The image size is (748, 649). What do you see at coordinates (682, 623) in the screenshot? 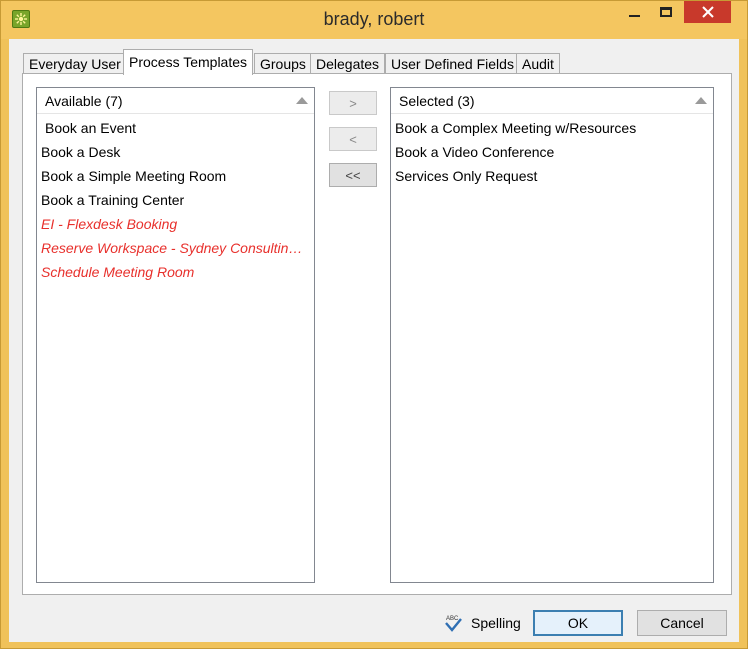
I see `cancel-button: Cancel` at bounding box center [682, 623].